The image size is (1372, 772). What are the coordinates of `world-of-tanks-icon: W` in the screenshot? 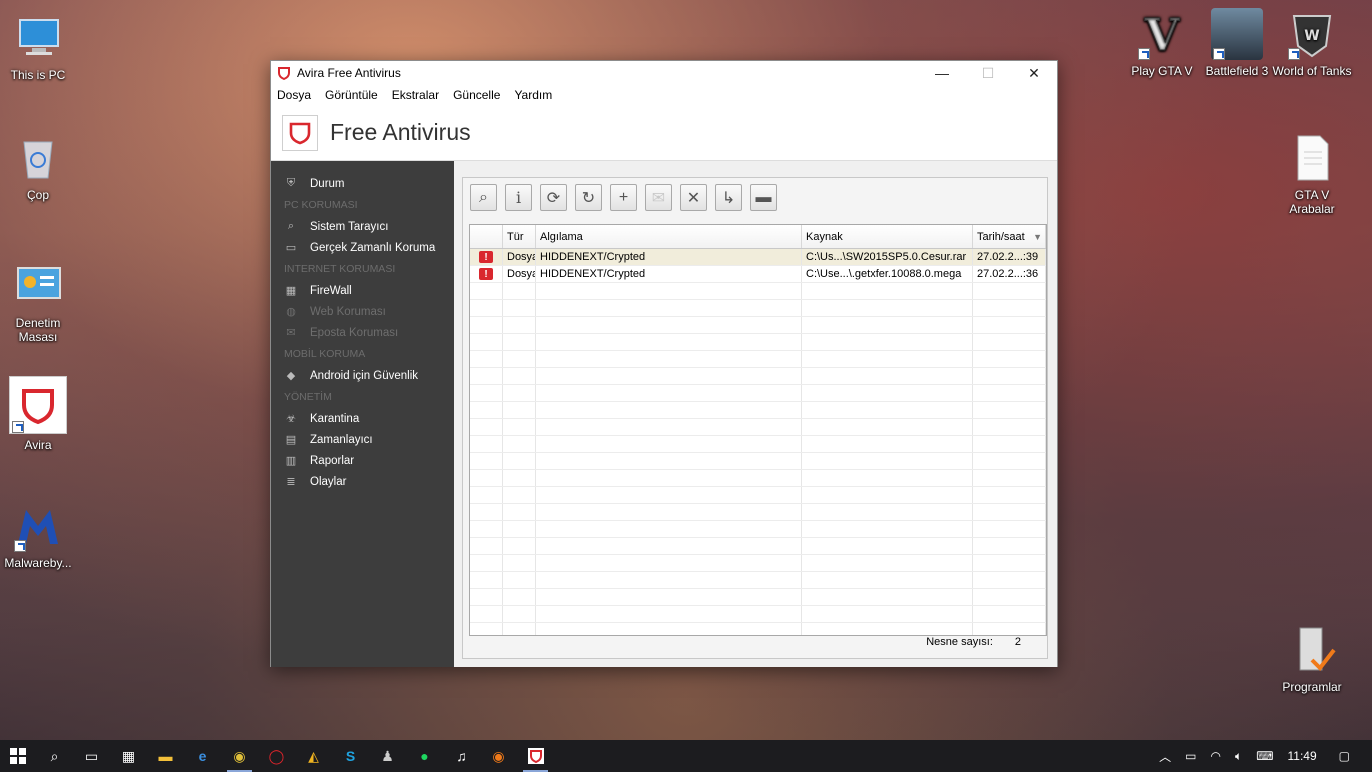 It's located at (1312, 34).